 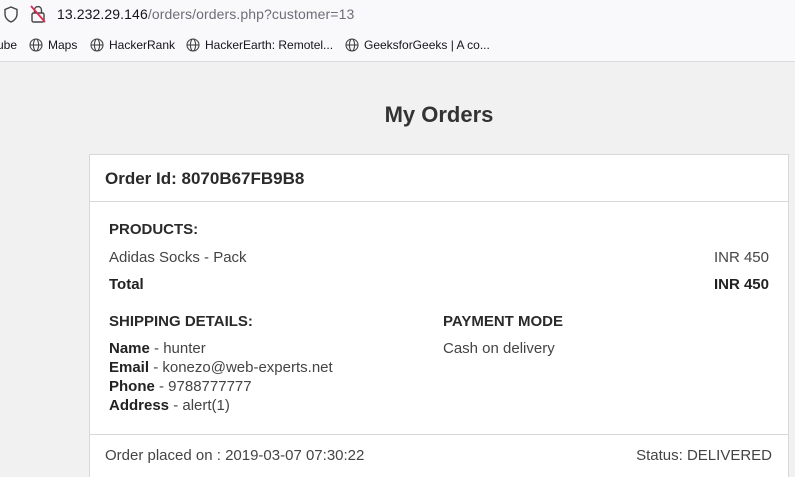 I want to click on shipping-phone: Phone - 9788777777, so click(x=180, y=386).